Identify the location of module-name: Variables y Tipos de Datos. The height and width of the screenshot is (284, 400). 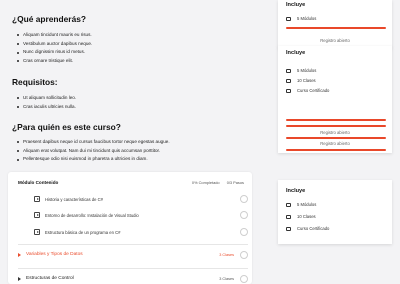
(54, 255).